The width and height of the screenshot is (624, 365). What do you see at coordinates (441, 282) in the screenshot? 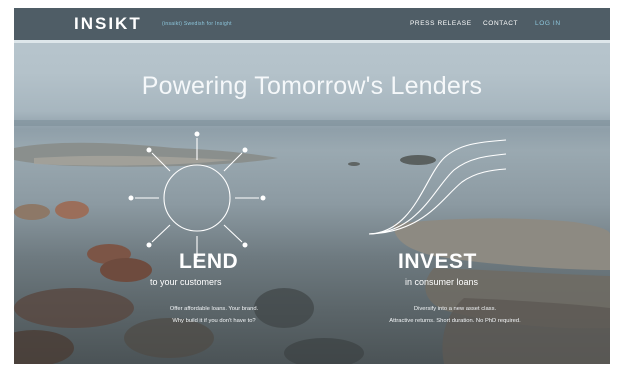
I see `invest-subtitle: in consumer loans` at bounding box center [441, 282].